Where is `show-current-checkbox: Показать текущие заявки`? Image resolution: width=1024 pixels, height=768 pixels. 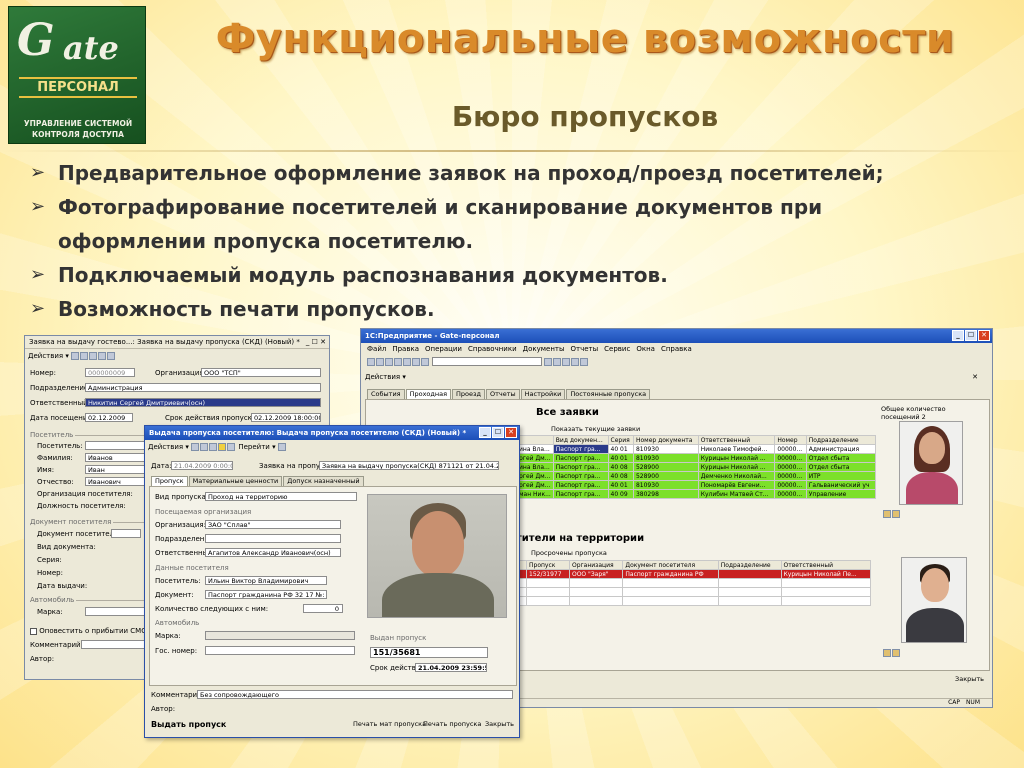 show-current-checkbox: Показать текущие заявки is located at coordinates (595, 429).